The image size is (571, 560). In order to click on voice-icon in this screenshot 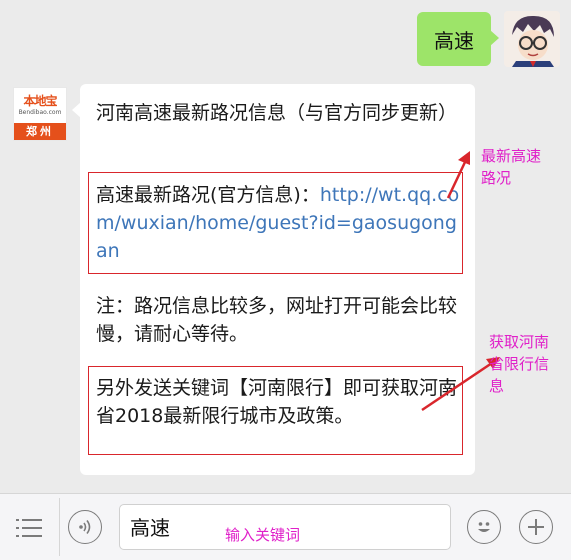, I will do `click(85, 527)`.